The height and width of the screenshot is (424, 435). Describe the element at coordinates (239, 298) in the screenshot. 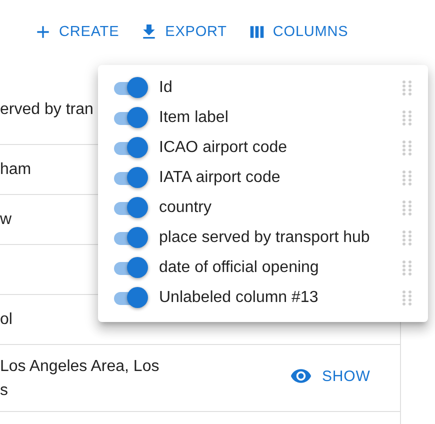

I see `column-label: Unlabeled column #13` at that location.